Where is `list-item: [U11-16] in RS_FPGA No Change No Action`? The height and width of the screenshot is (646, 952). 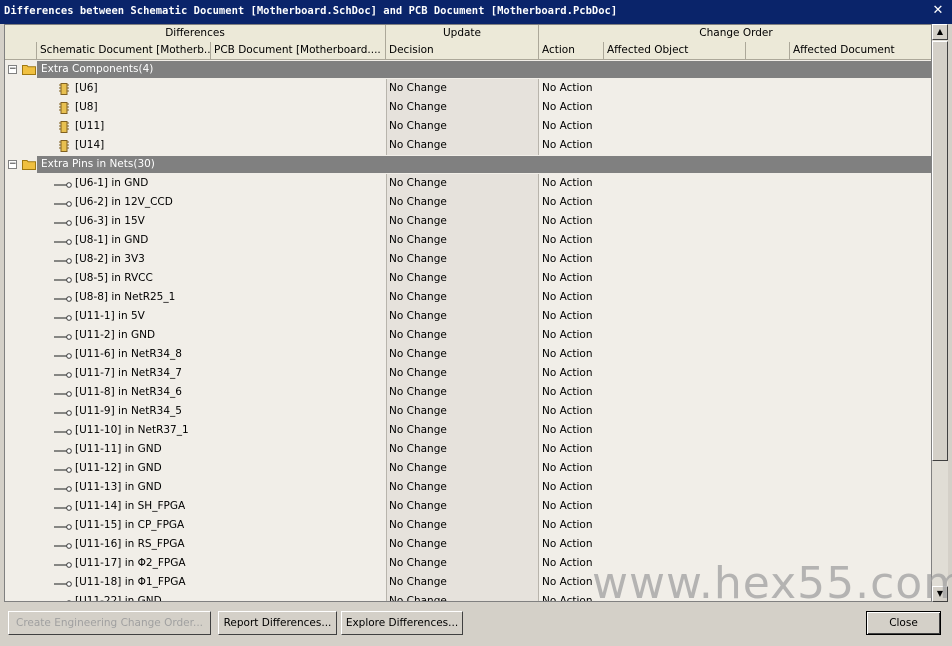
list-item: [U11-16] in RS_FPGA No Change No Action is located at coordinates (468, 544).